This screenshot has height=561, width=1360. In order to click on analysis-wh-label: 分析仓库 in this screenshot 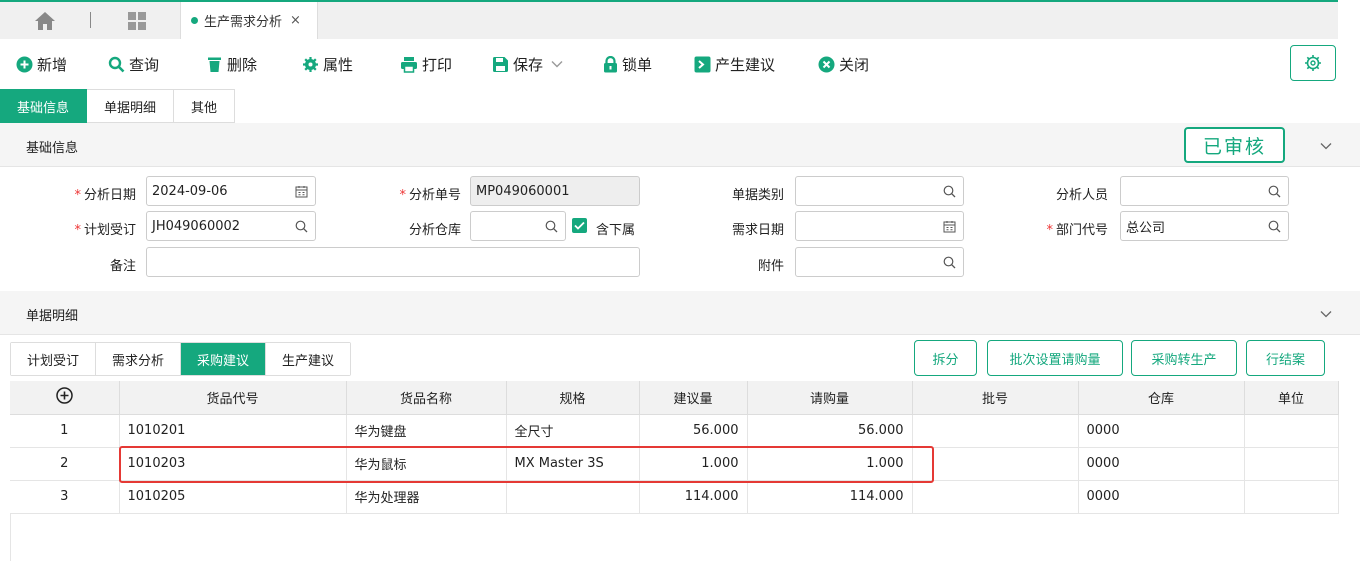, I will do `click(434, 230)`.